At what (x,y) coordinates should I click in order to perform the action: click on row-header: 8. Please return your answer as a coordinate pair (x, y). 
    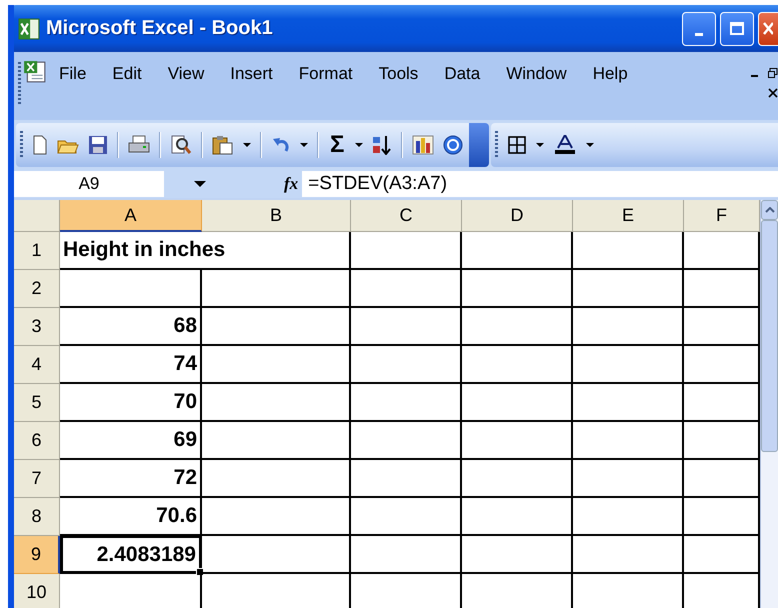
    Looking at the image, I should click on (37, 517).